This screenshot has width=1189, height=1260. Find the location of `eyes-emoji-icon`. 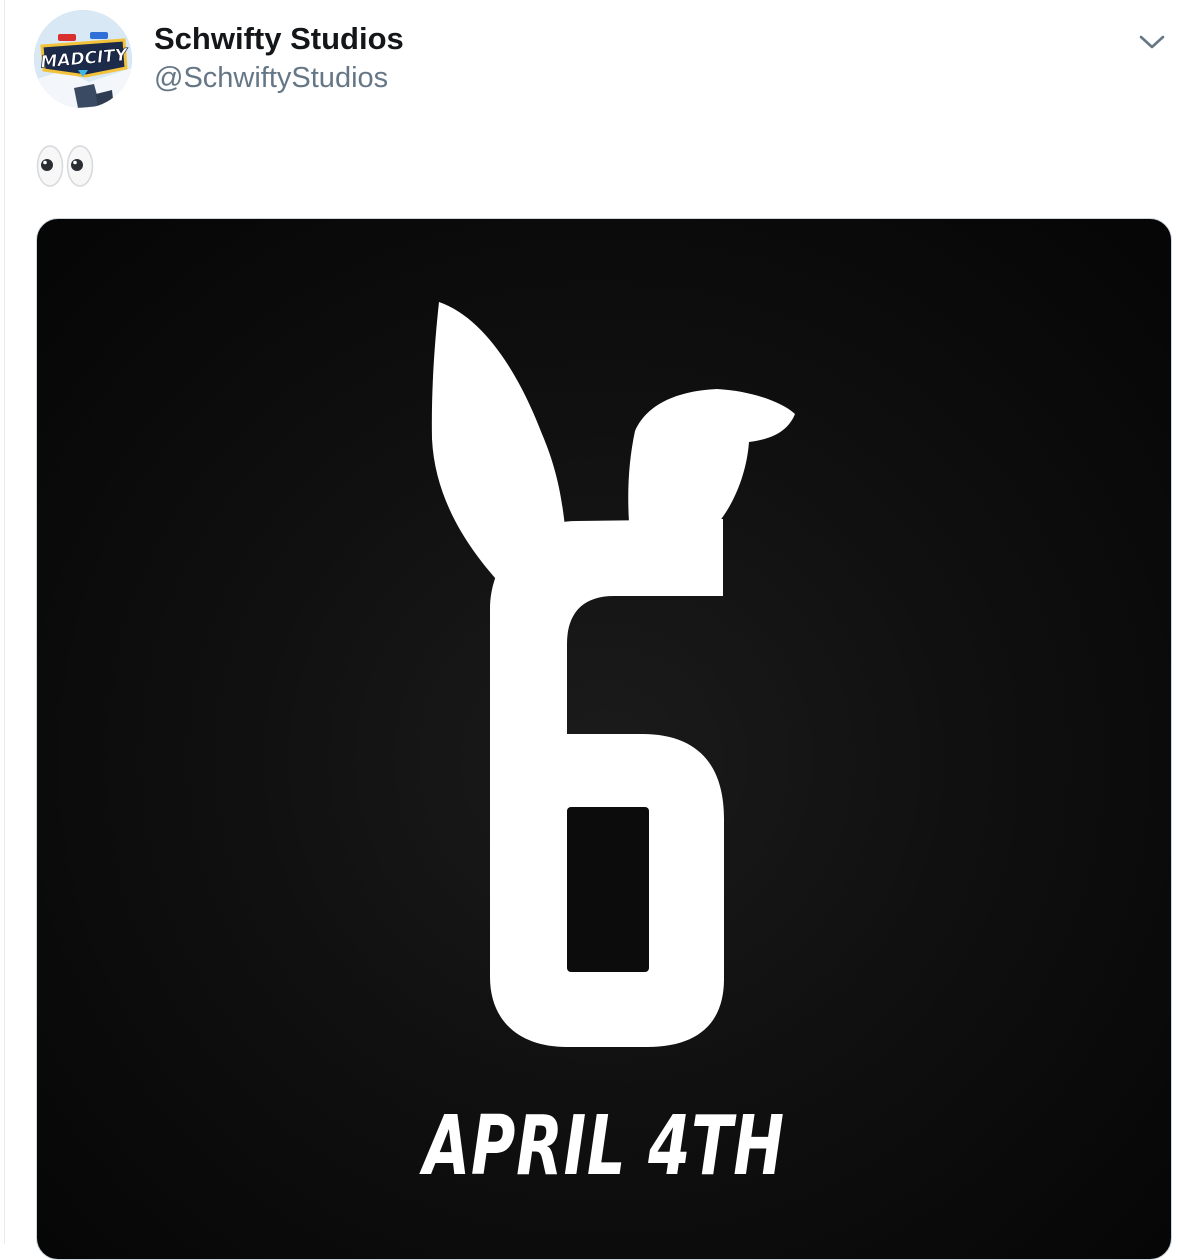

eyes-emoji-icon is located at coordinates (66, 166).